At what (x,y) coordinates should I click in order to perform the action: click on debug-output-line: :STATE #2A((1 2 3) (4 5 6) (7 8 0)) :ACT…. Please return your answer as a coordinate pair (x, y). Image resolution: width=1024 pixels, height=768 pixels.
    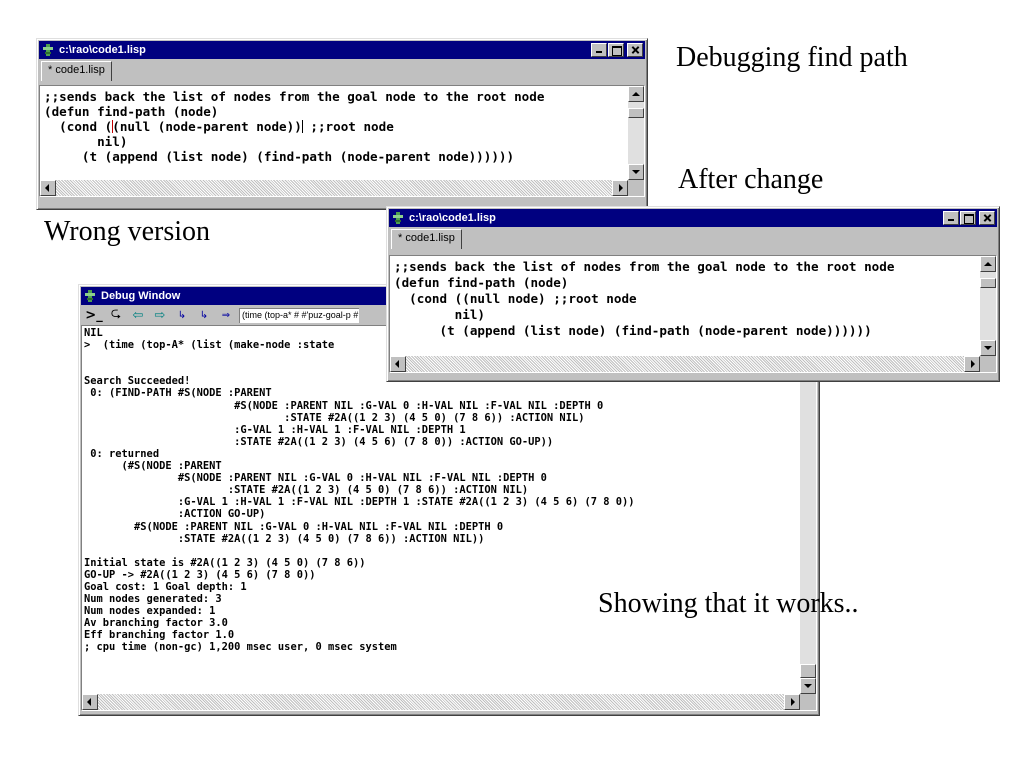
    Looking at the image, I should click on (319, 441).